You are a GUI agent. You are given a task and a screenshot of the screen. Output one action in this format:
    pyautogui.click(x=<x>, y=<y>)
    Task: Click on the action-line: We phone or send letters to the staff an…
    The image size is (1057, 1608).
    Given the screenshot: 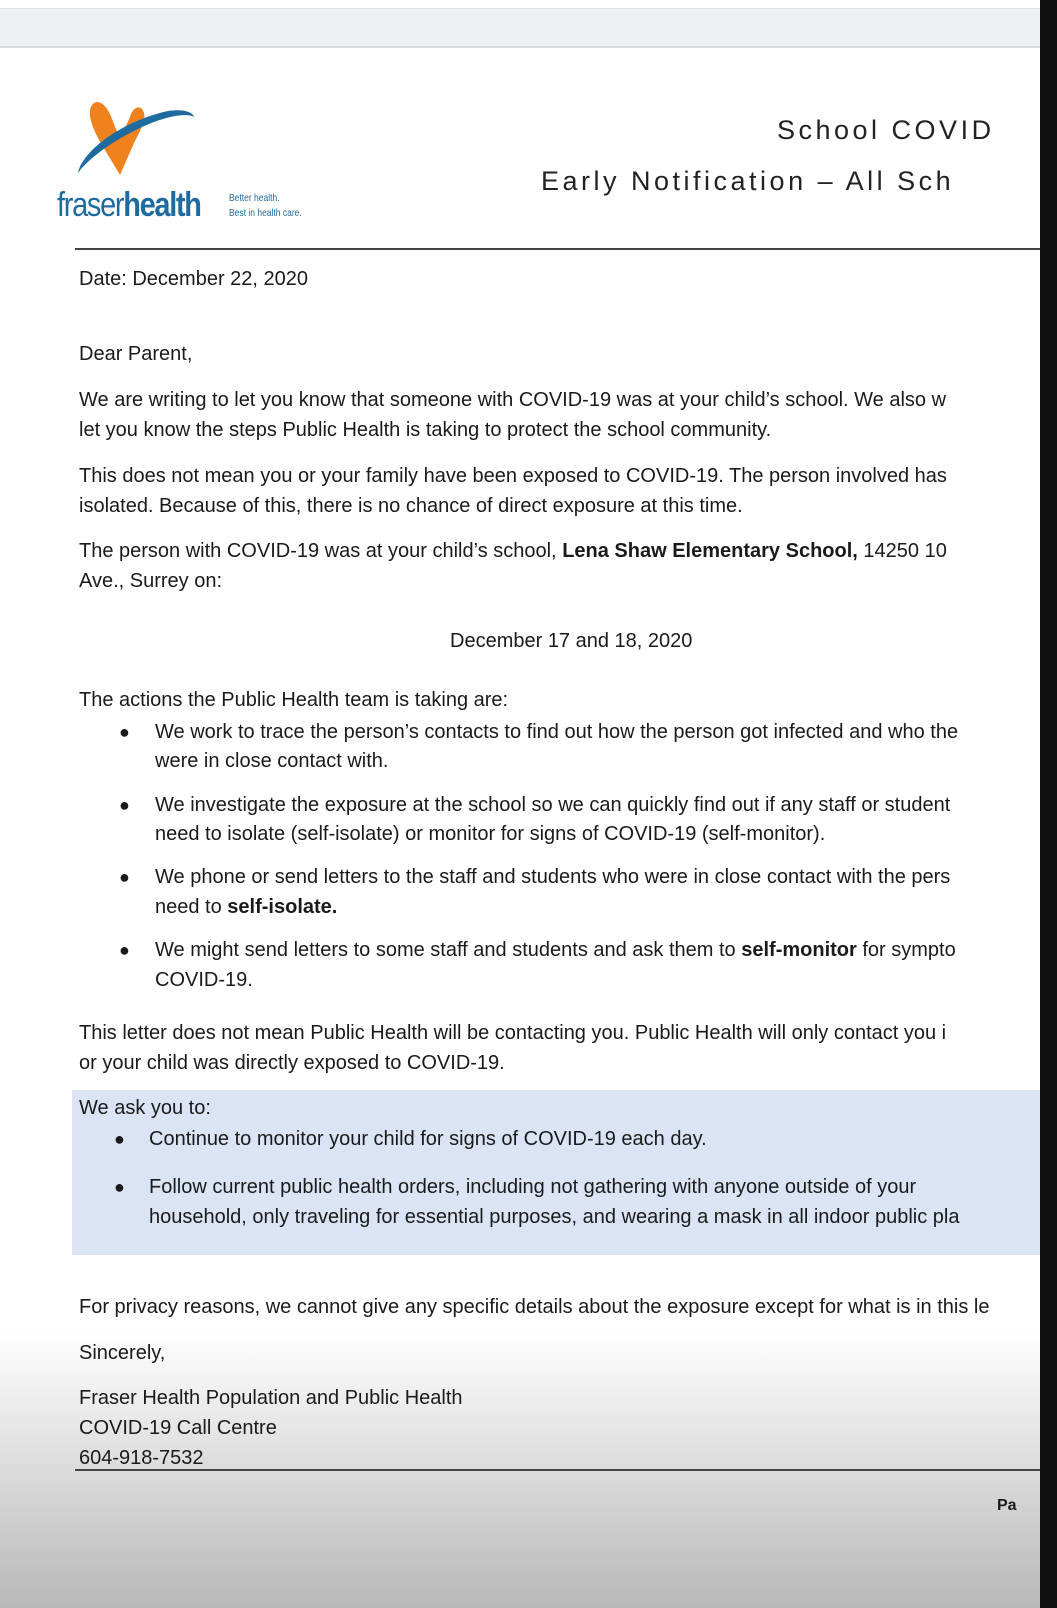 What is the action you would take?
    pyautogui.click(x=553, y=877)
    